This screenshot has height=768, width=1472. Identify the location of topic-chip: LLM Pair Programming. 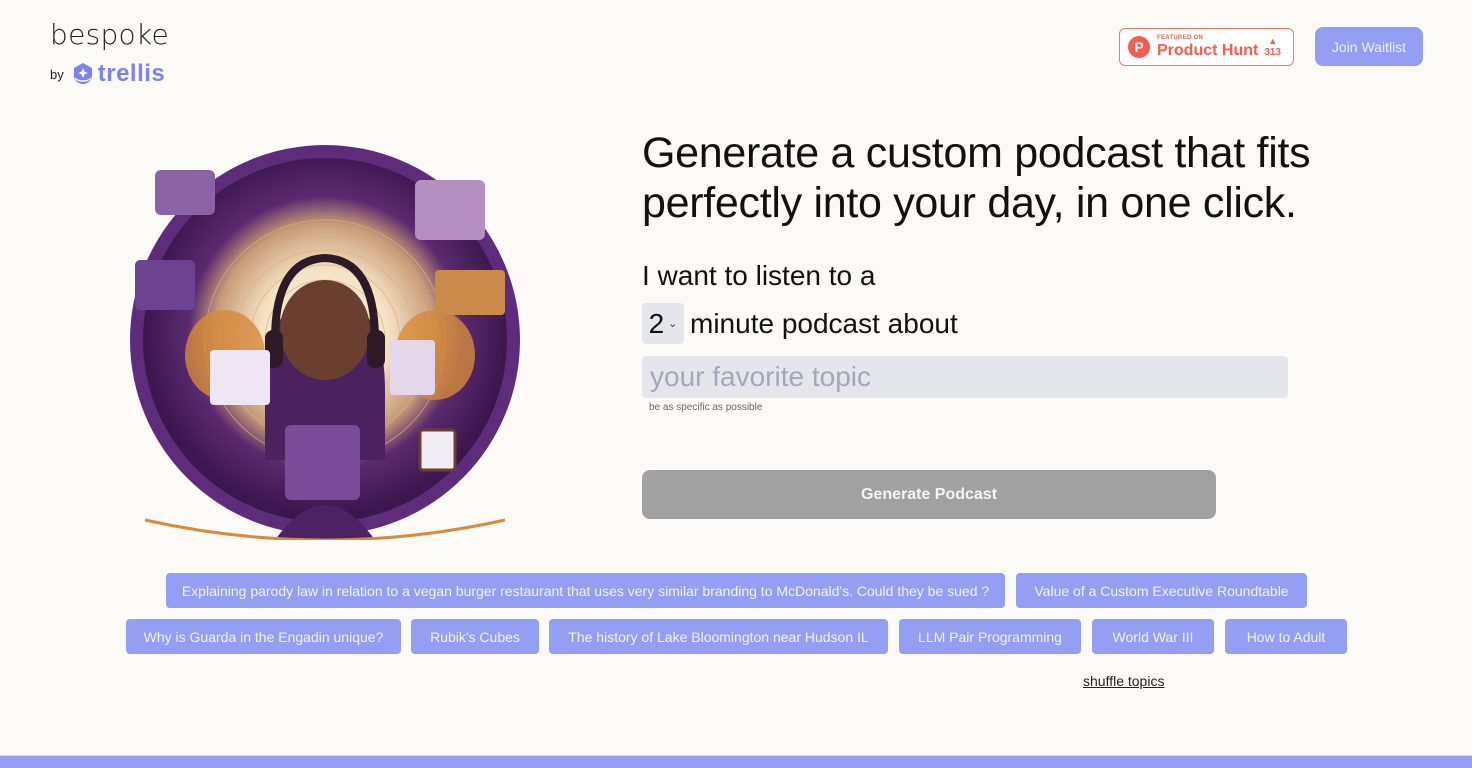
(990, 636).